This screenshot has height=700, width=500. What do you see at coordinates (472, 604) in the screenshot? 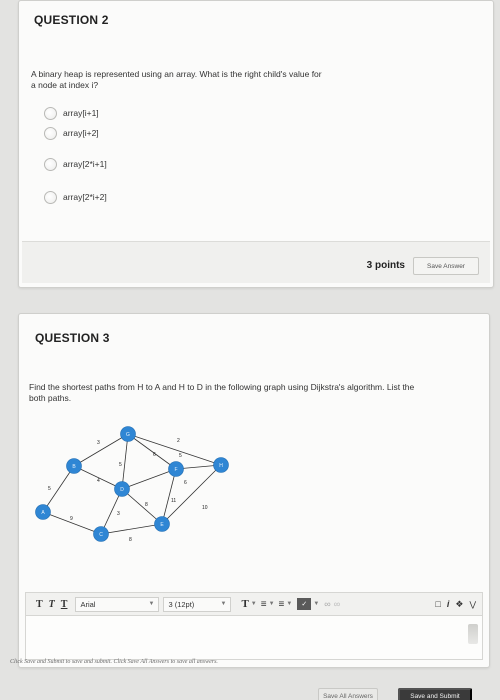
I see `collapse-toolbar-icon: ⋁` at bounding box center [472, 604].